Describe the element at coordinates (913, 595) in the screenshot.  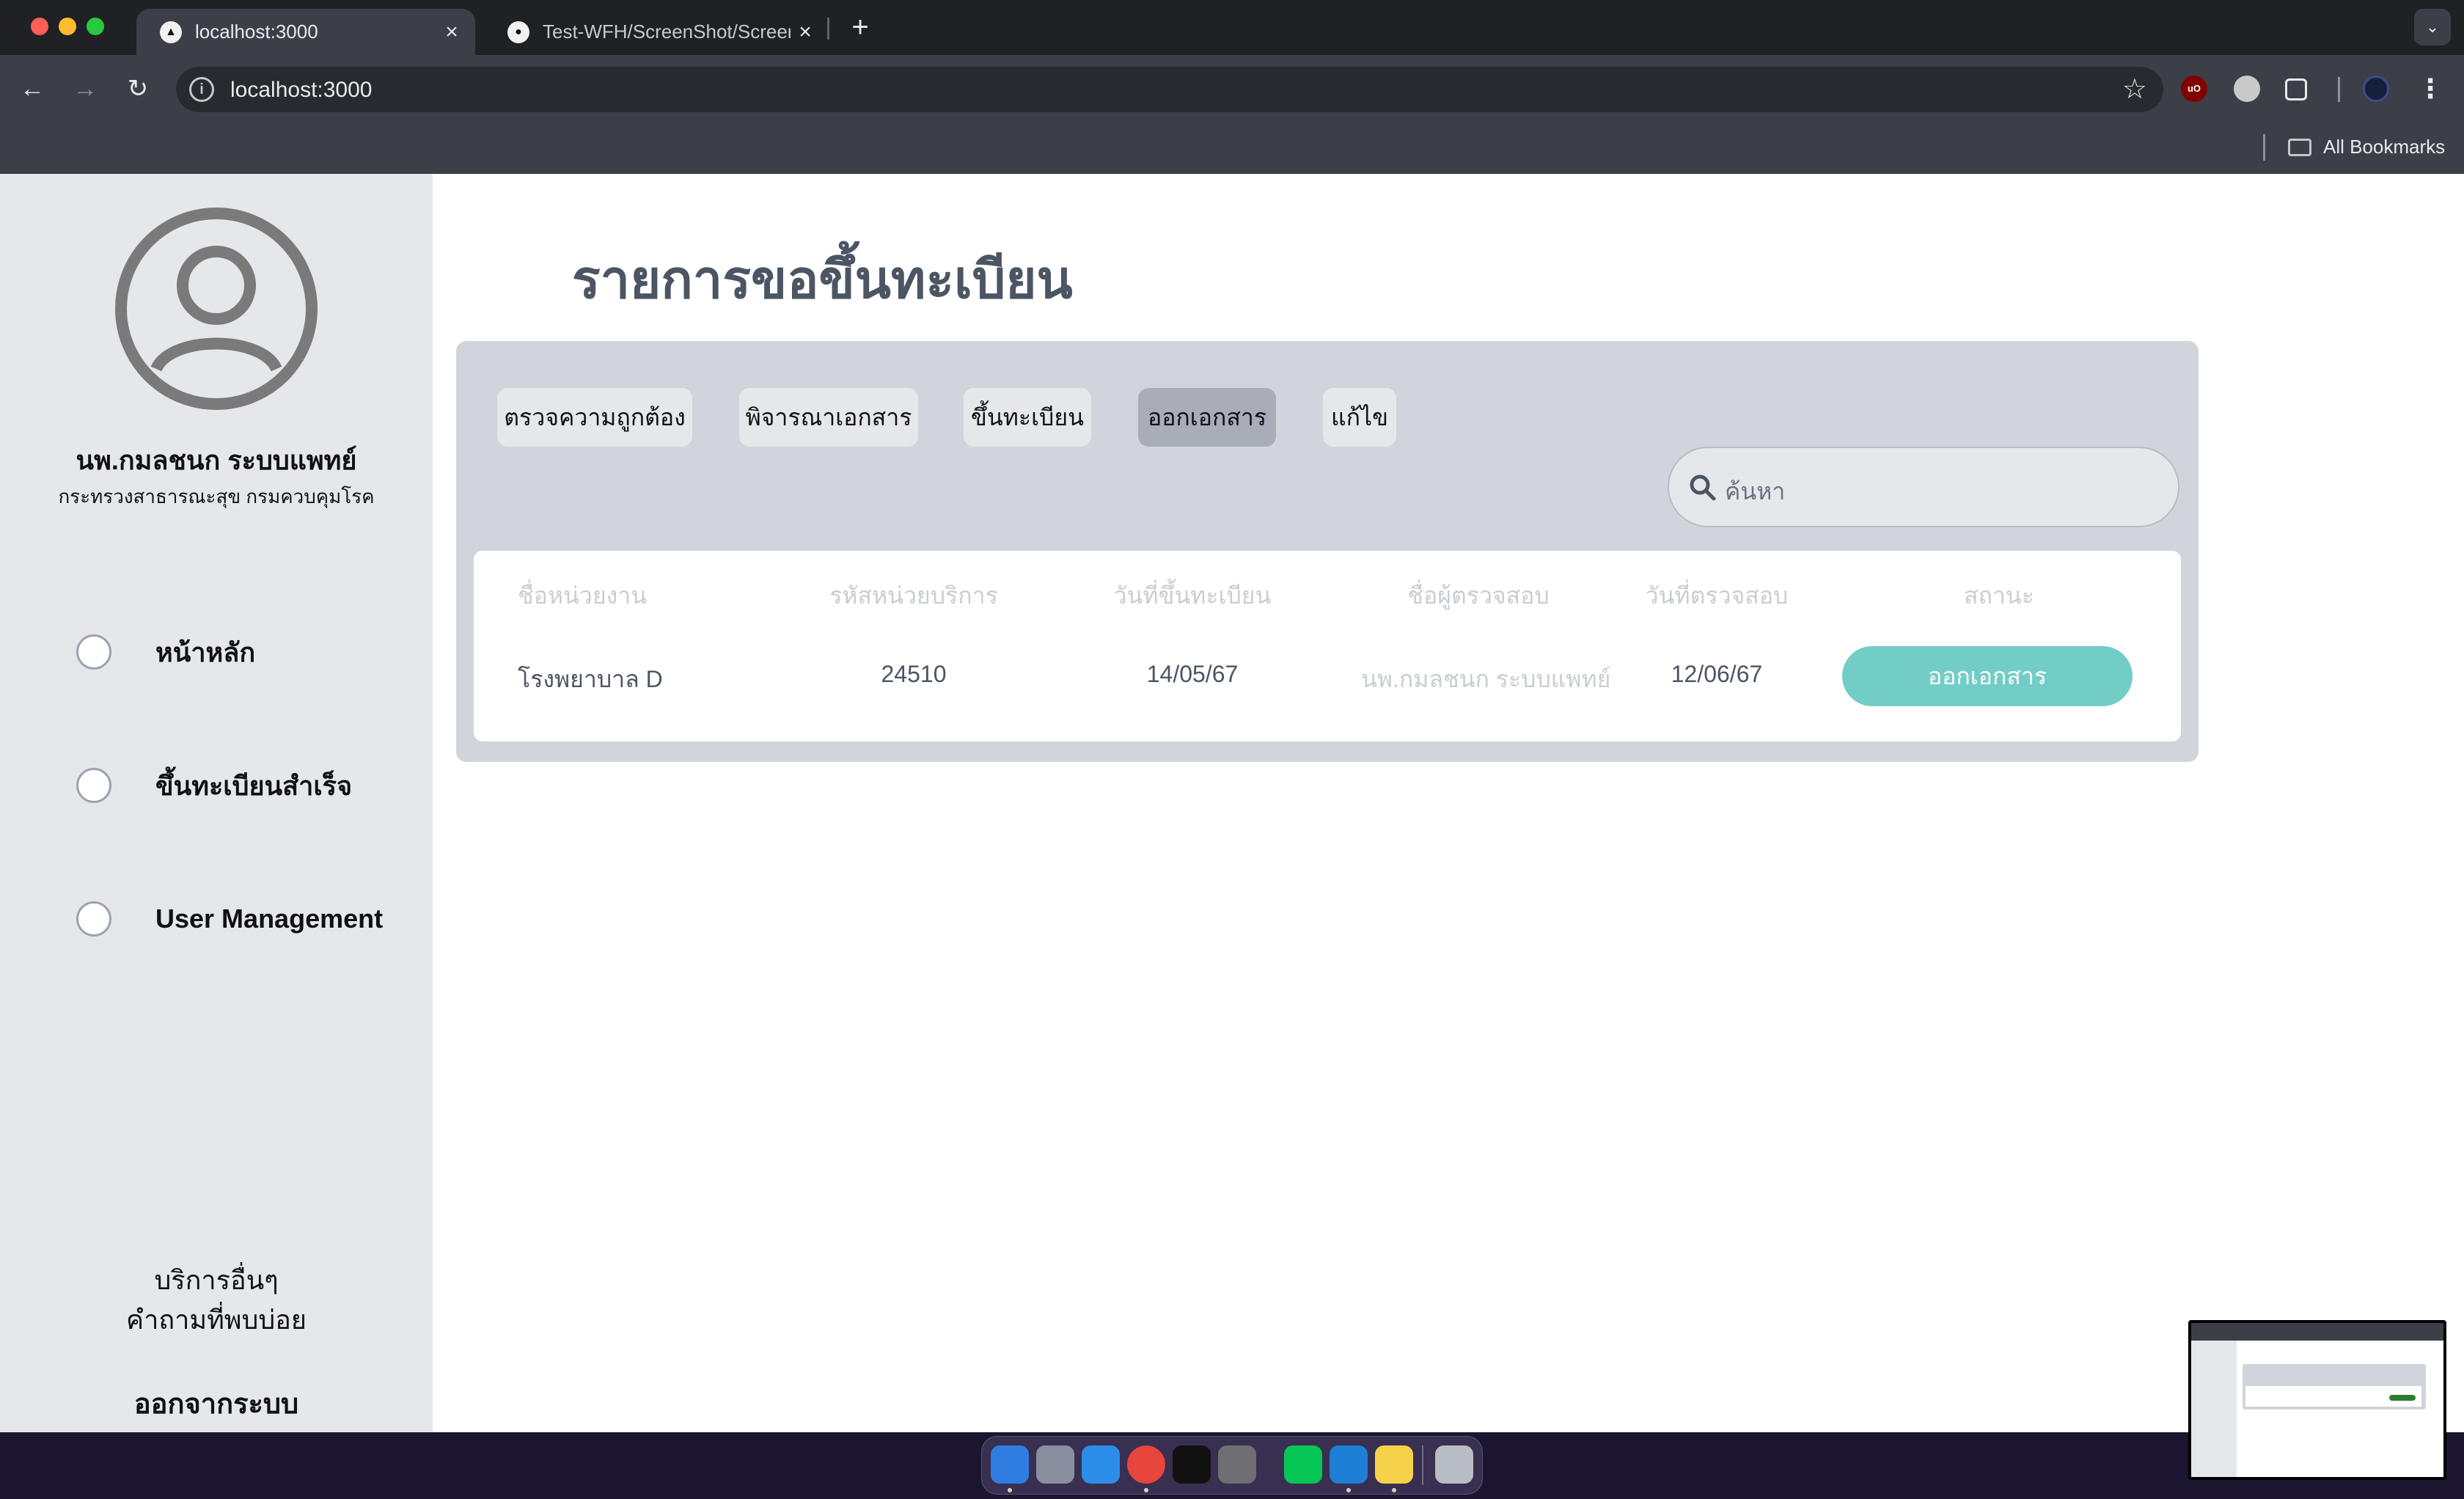
I see `column-header-service-code: รหัสหน่วยบริการ` at that location.